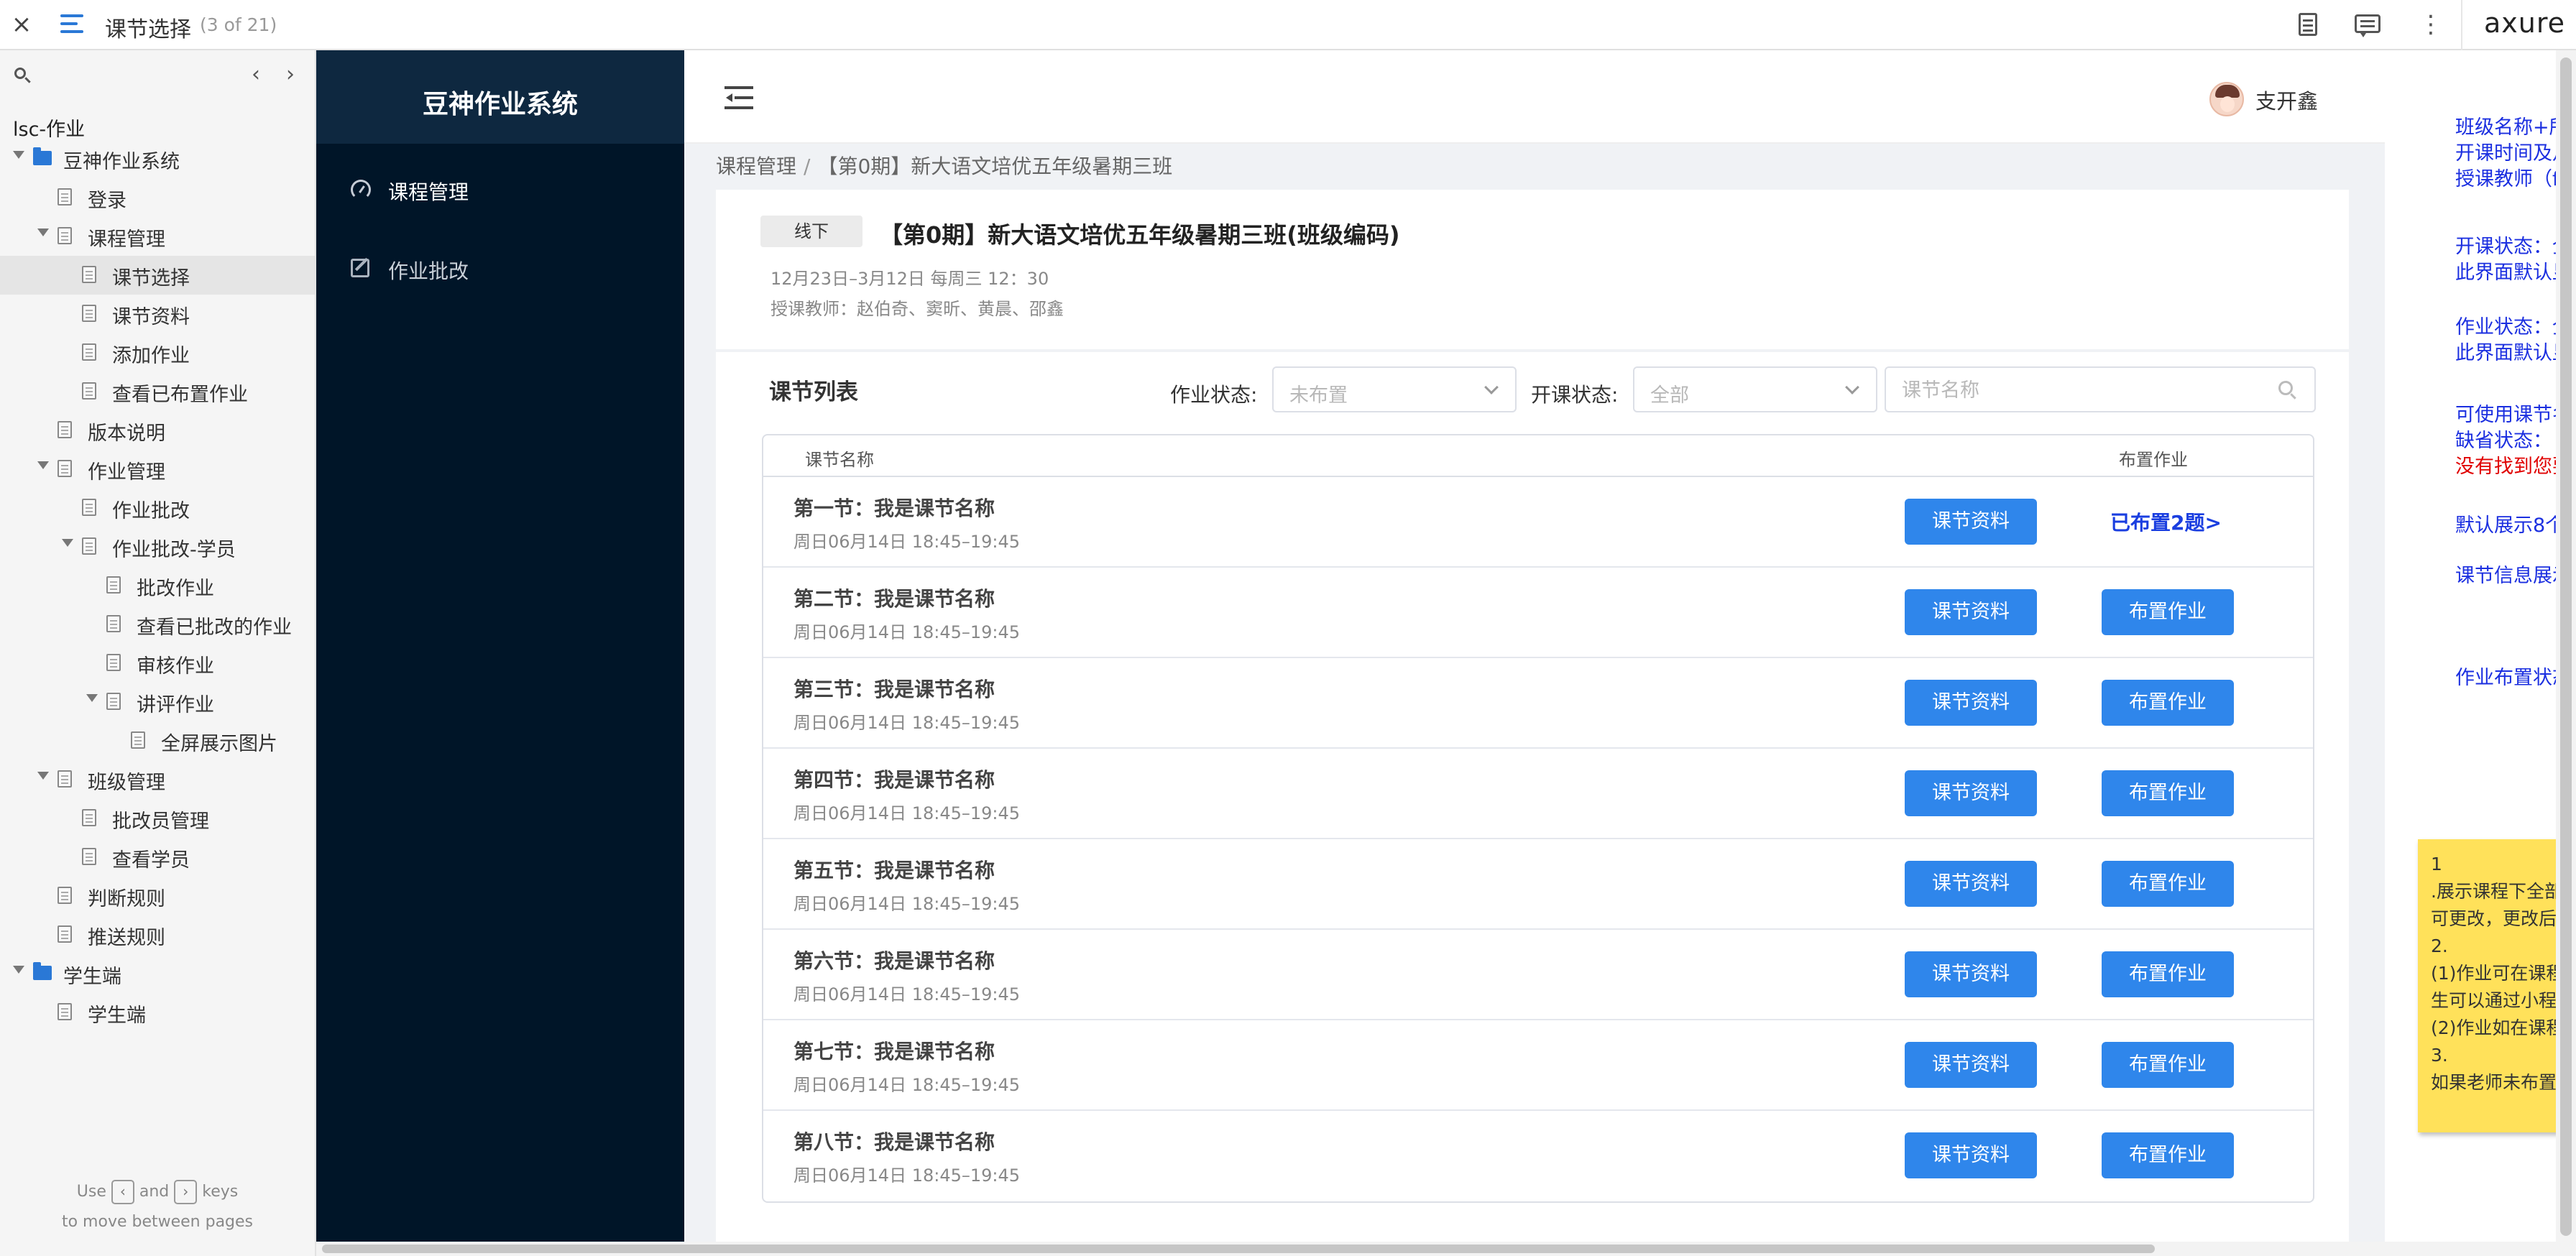 The height and width of the screenshot is (1256, 2576). Describe the element at coordinates (2513, 678) in the screenshot. I see `annotation-note: 作业布置状态` at that location.